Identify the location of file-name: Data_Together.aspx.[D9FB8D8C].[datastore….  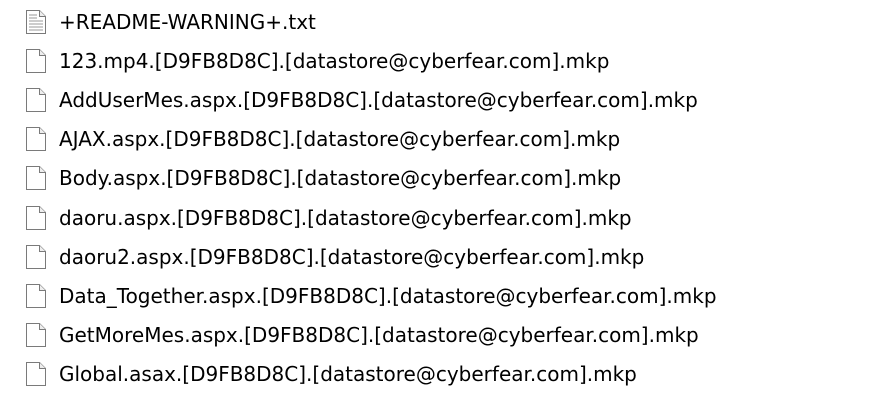
(388, 295).